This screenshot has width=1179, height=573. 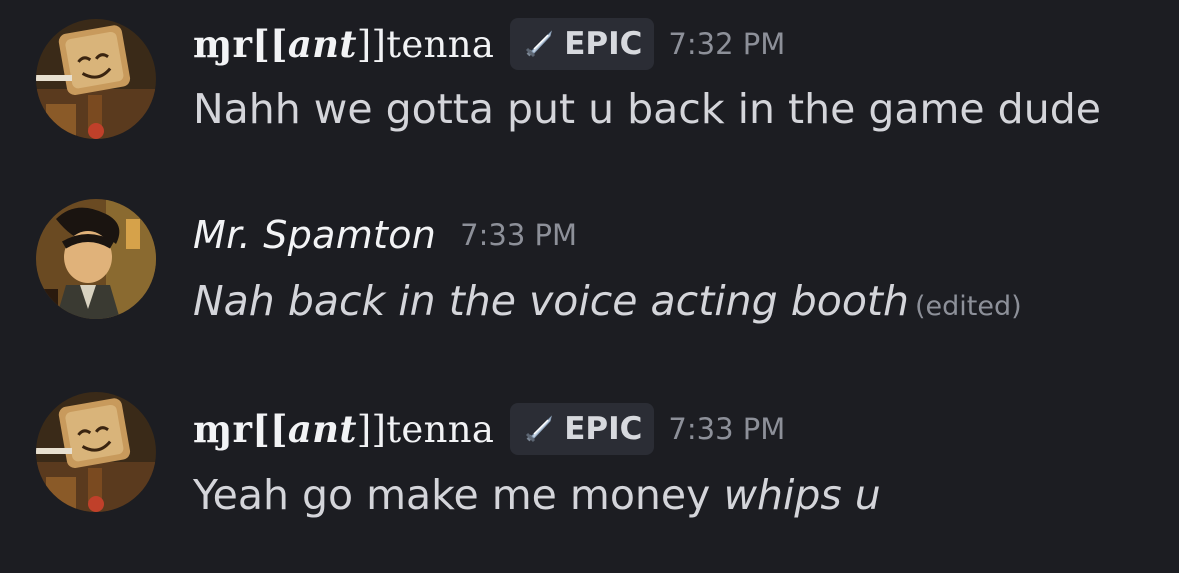 I want to click on username: Mr. Spamton, so click(x=314, y=235).